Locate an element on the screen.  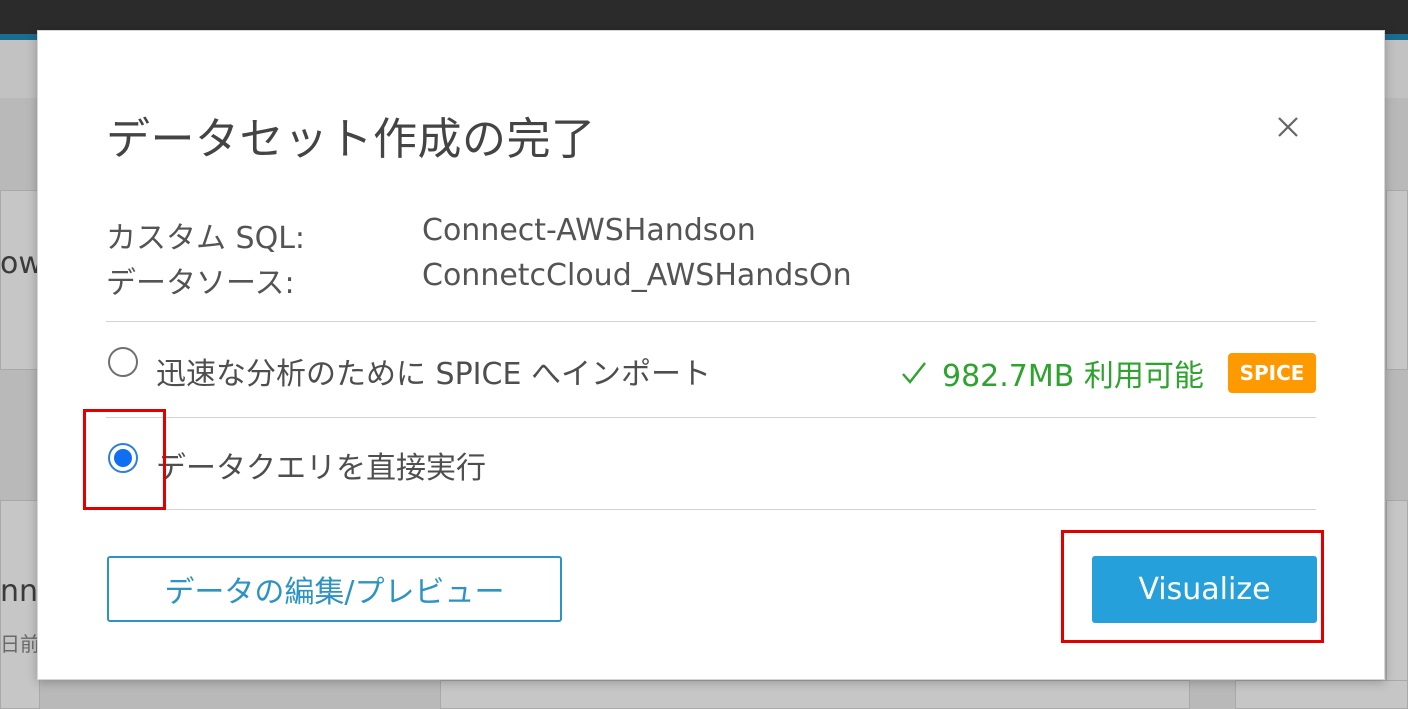
spice-import-label: 迅速な分析のために SPICE へインポート is located at coordinates (433, 371).